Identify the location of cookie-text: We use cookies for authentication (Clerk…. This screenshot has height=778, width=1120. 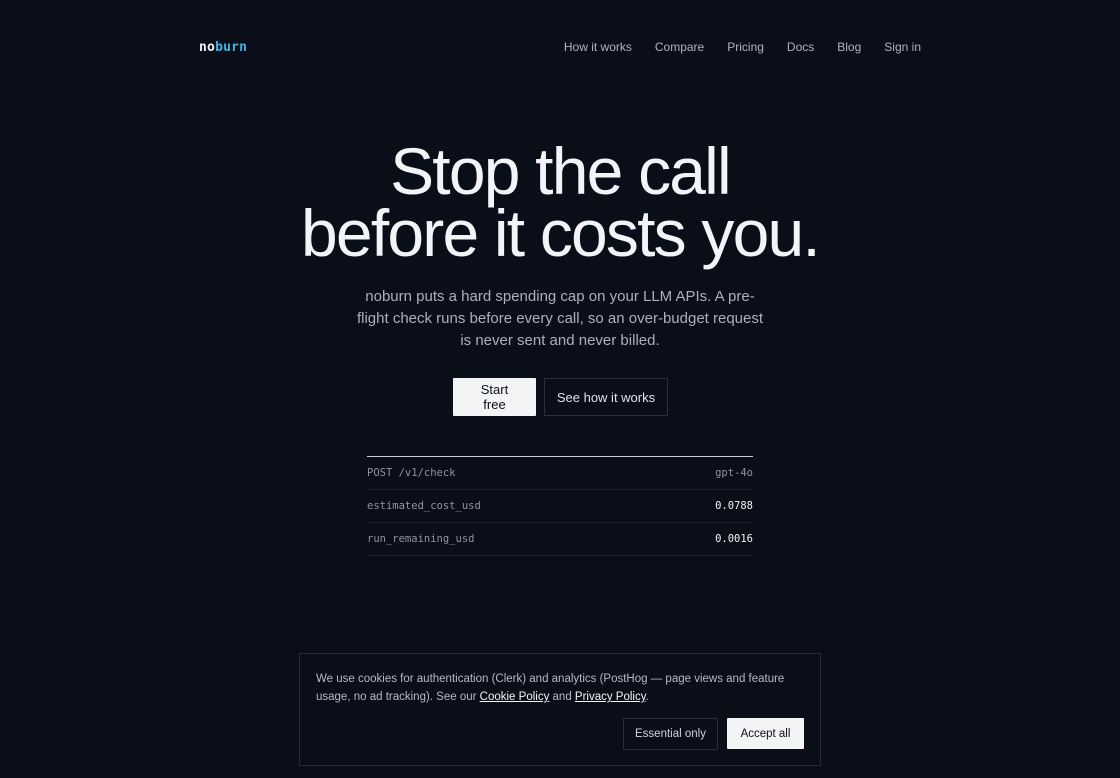
(563, 688).